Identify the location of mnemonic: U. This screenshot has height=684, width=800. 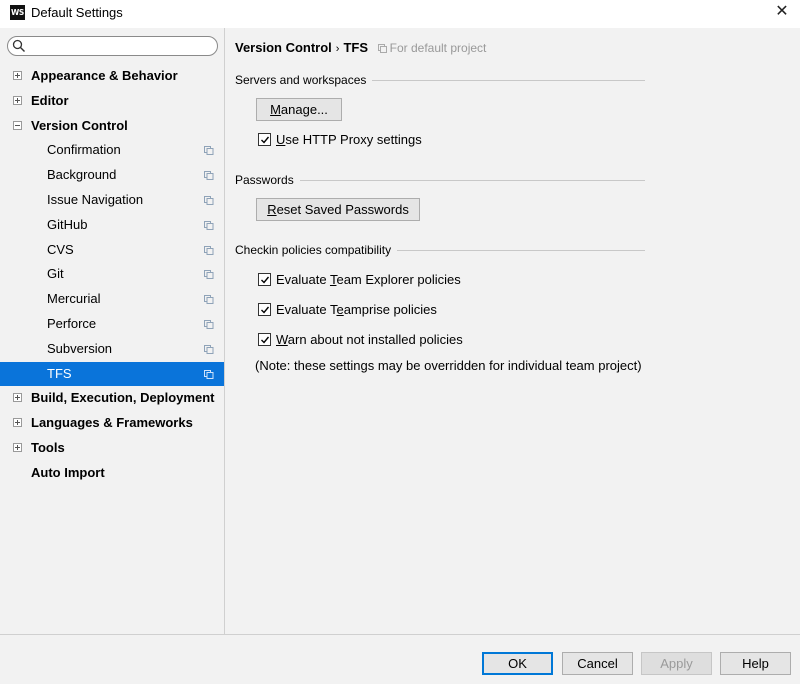
(281, 139).